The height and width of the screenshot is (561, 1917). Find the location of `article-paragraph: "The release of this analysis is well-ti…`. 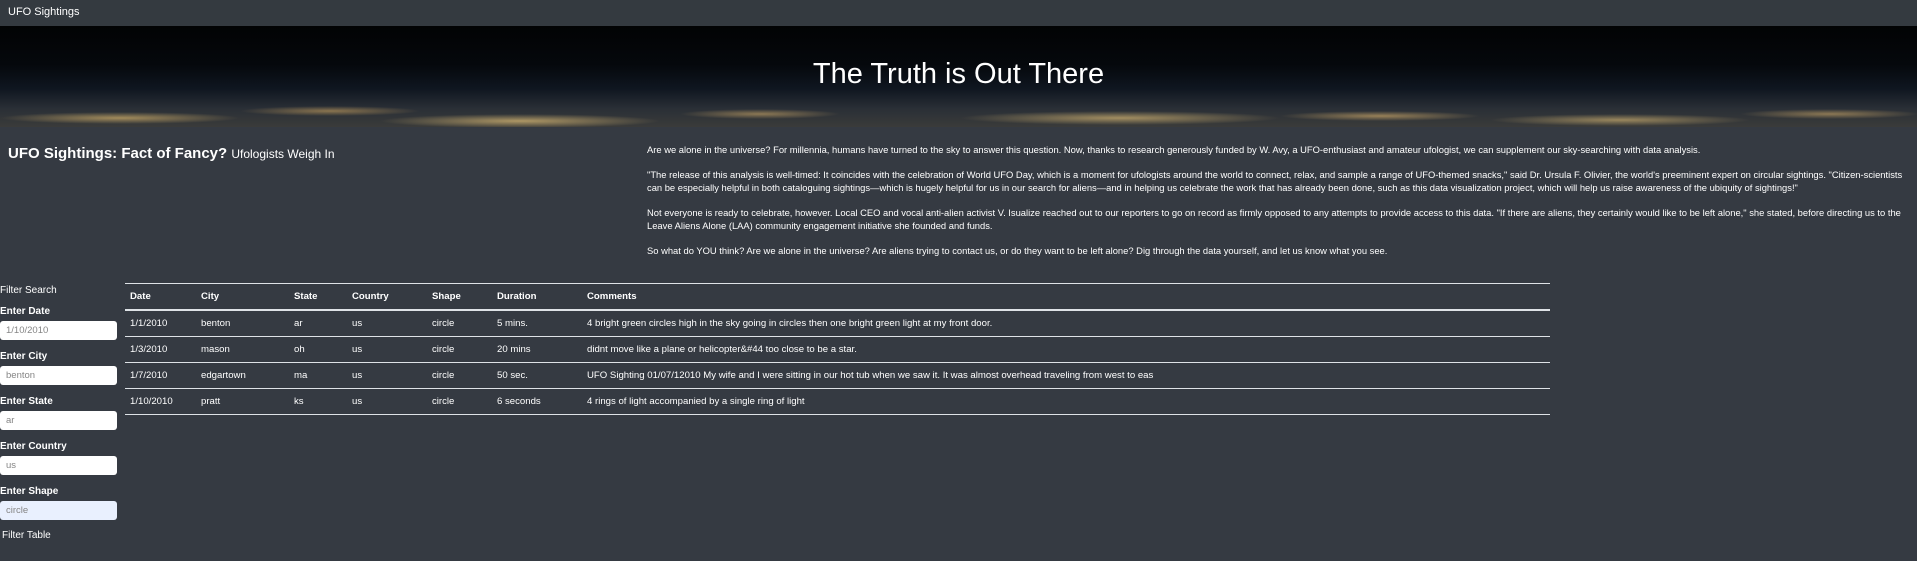

article-paragraph: "The release of this analysis is well-ti… is located at coordinates (1275, 181).